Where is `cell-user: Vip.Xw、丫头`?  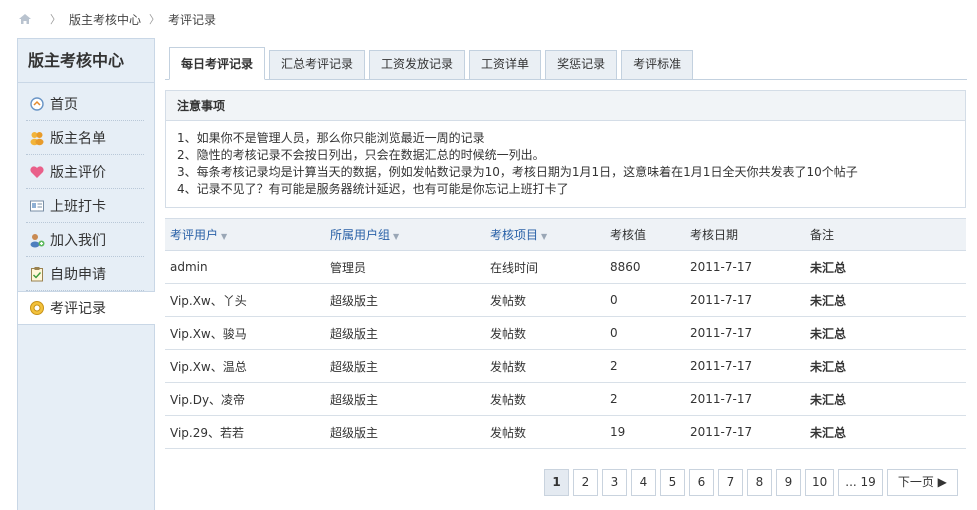 cell-user: Vip.Xw、丫头 is located at coordinates (245, 300).